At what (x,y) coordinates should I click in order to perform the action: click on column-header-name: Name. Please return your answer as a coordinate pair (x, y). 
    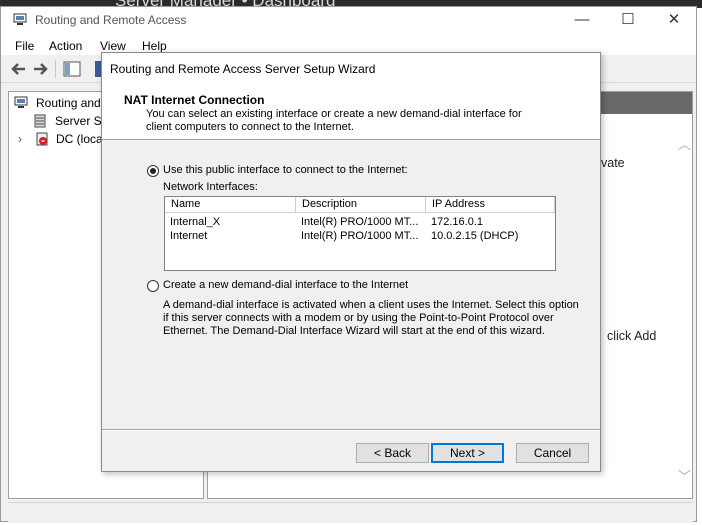
    Looking at the image, I should click on (230, 205).